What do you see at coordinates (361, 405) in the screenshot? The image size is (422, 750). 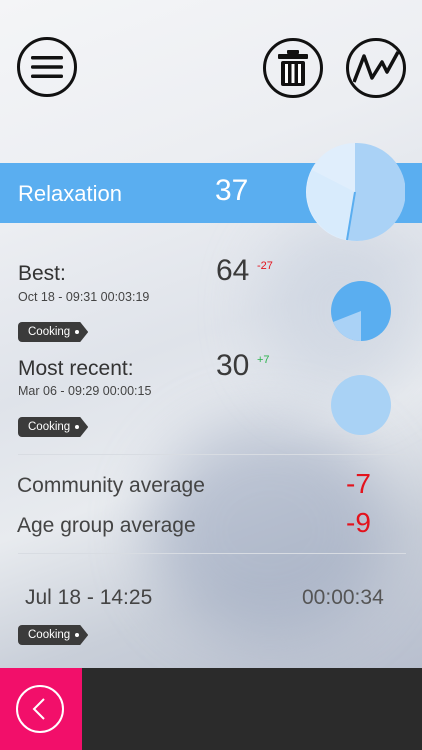 I see `recent-pie-chart` at bounding box center [361, 405].